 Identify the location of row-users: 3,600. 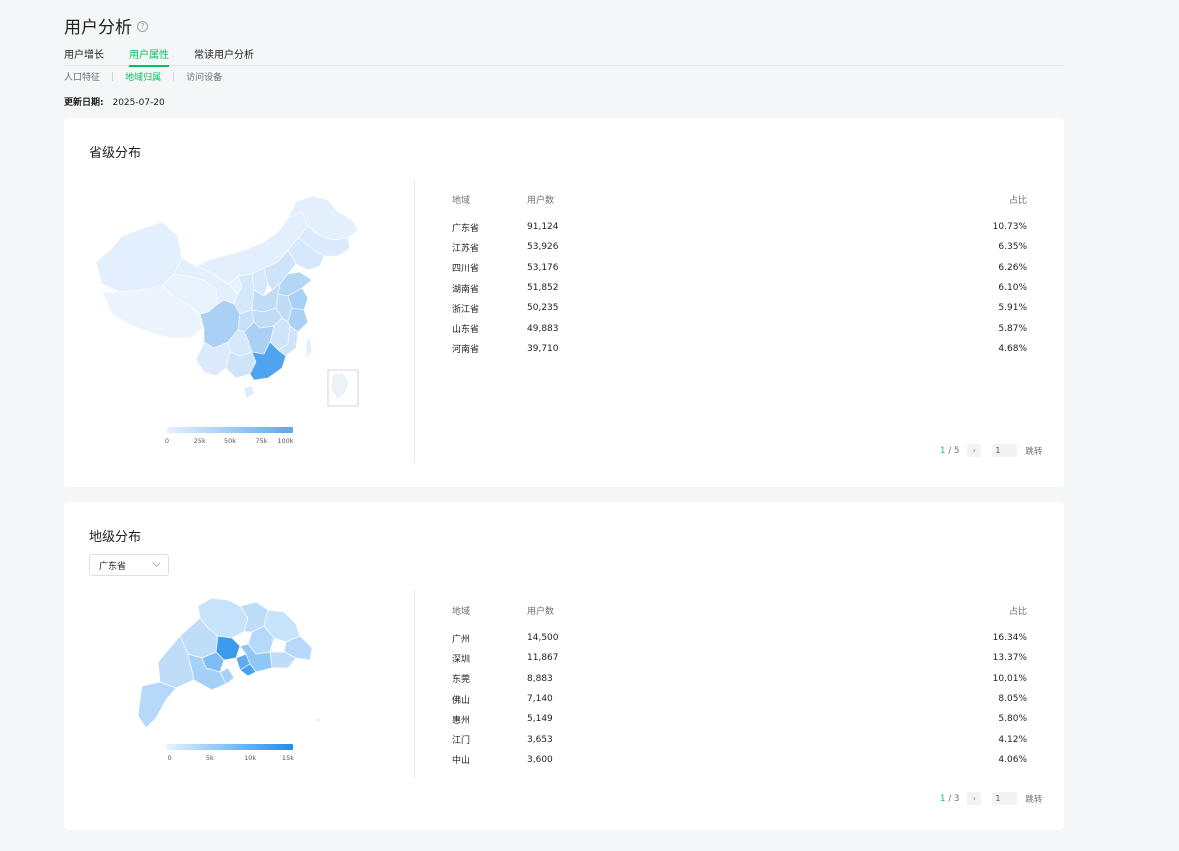
(540, 759).